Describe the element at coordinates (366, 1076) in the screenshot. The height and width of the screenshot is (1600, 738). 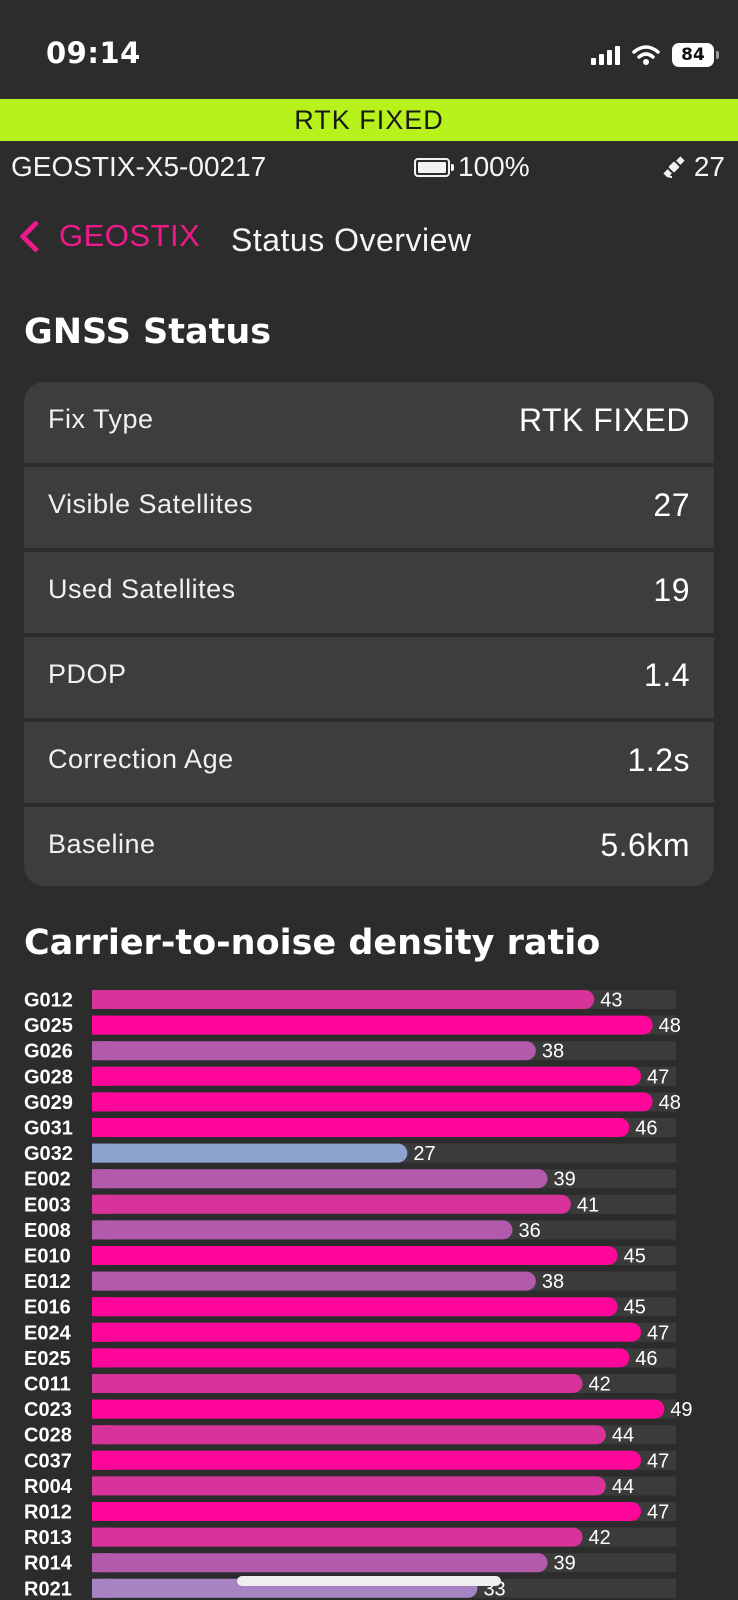
I see `bar-g028` at that location.